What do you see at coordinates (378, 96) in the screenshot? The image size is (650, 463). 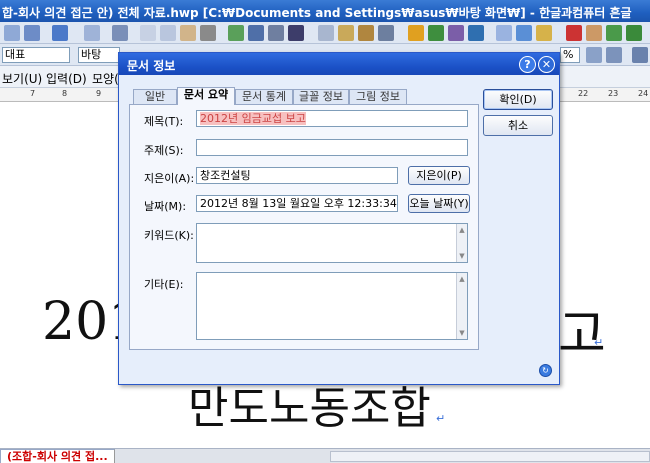 I see `tab-image-info: 그림 정보` at bounding box center [378, 96].